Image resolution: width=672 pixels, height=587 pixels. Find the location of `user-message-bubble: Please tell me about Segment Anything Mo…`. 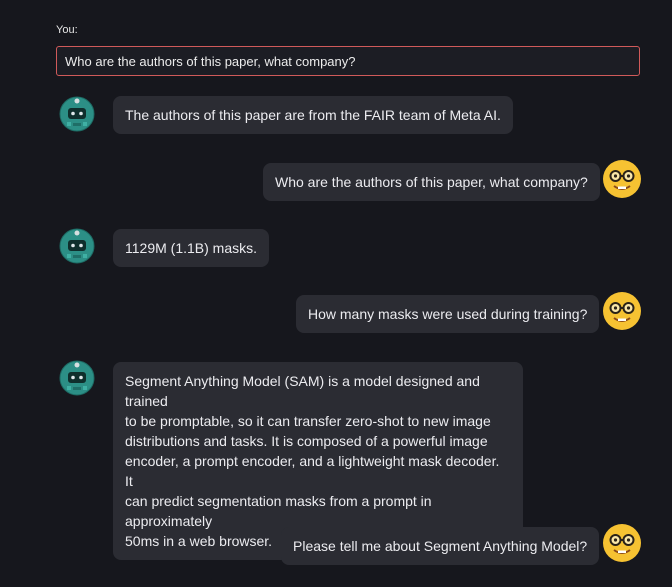

user-message-bubble: Please tell me about Segment Anything Mo… is located at coordinates (440, 546).